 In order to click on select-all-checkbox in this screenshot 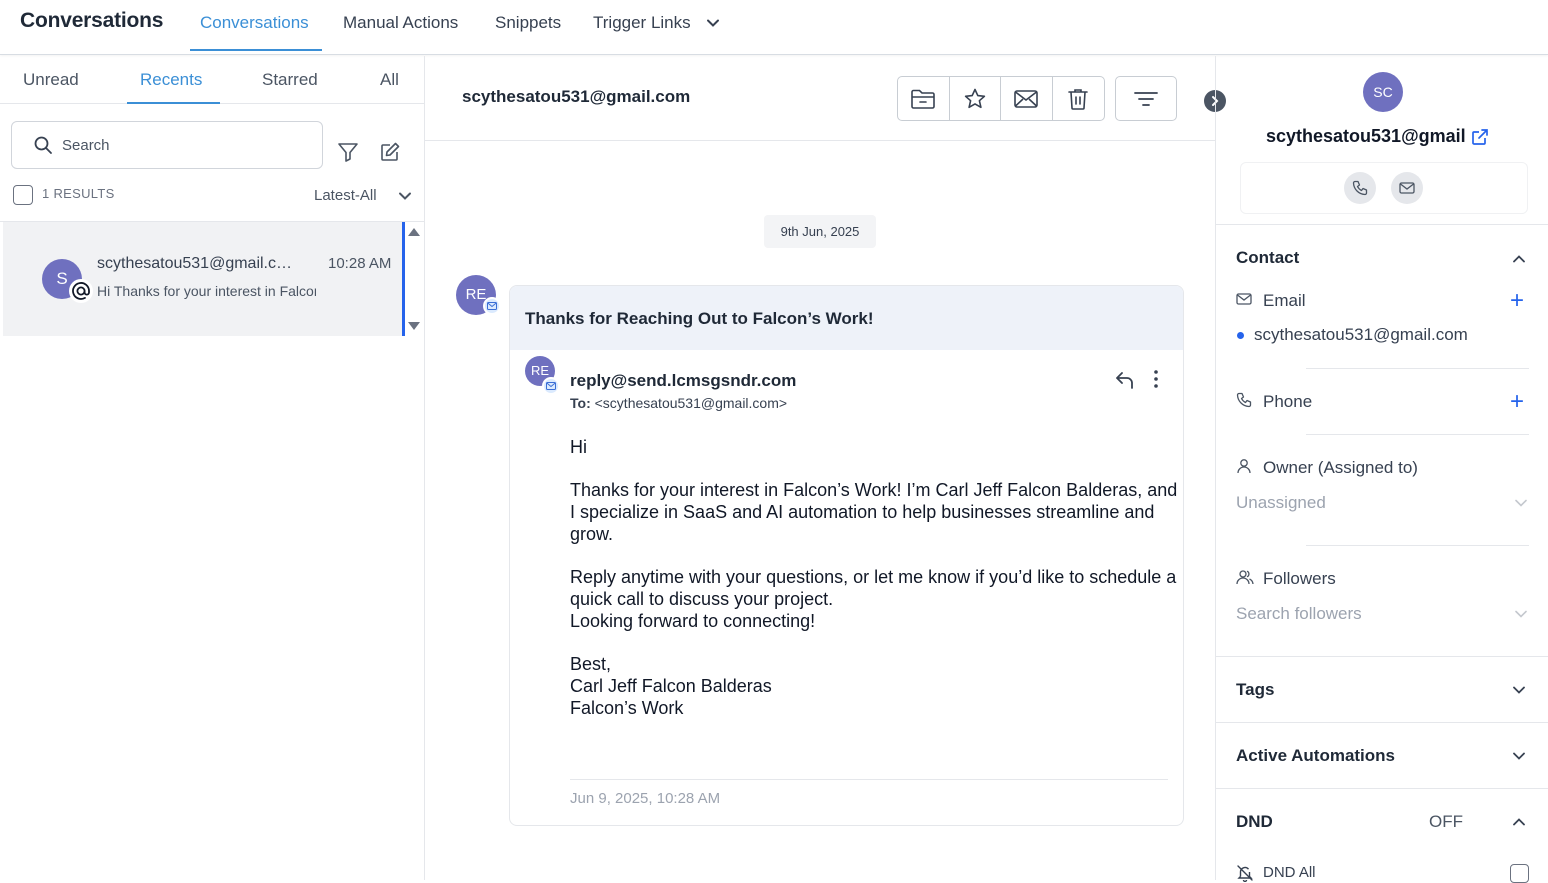, I will do `click(23, 195)`.